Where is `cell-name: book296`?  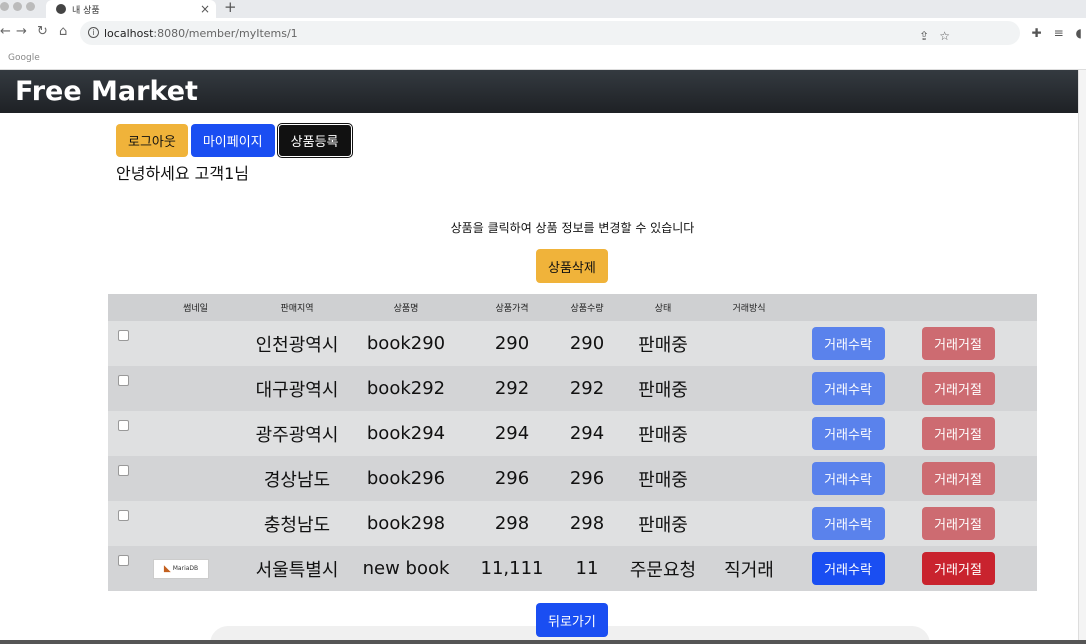 cell-name: book296 is located at coordinates (406, 478).